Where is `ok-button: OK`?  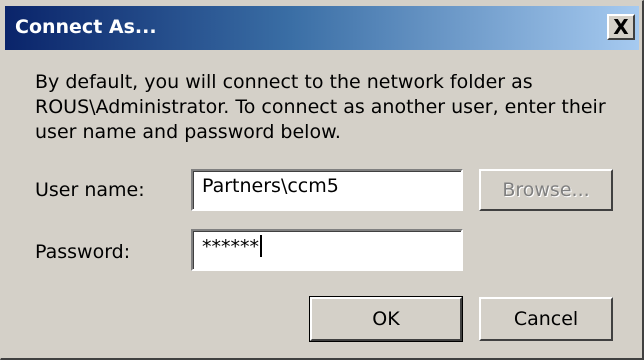
ok-button: OK is located at coordinates (386, 319).